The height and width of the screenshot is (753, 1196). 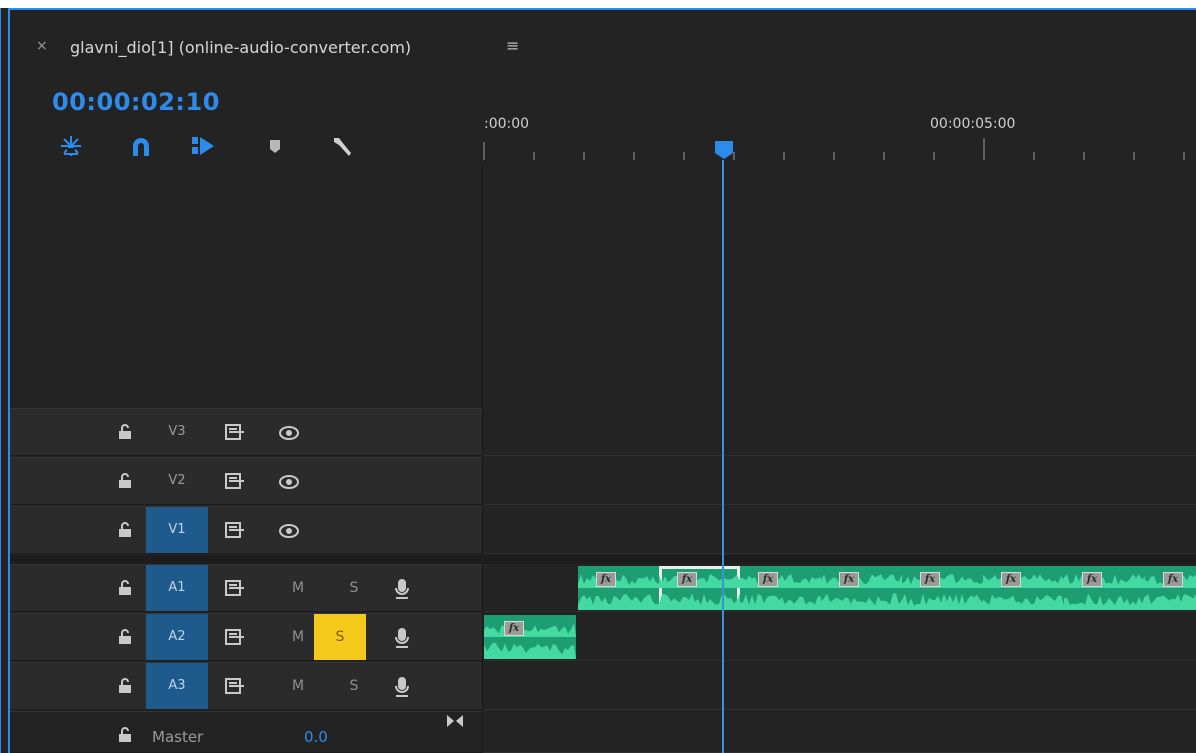 I want to click on track-lane-v3, so click(x=839, y=432).